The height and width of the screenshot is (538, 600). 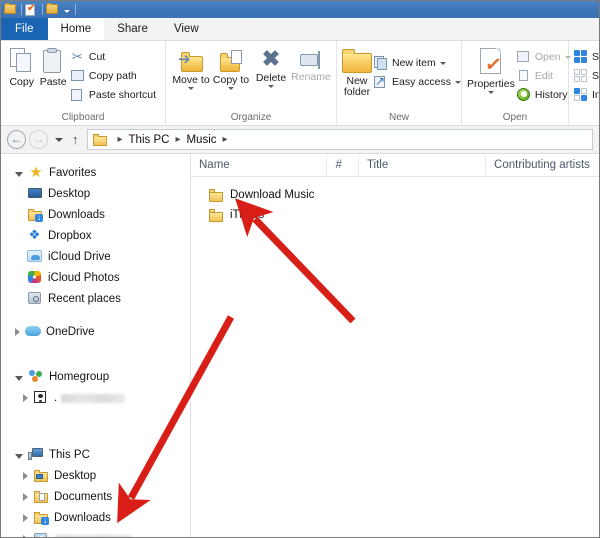 What do you see at coordinates (76, 29) in the screenshot?
I see `tab-home: Home` at bounding box center [76, 29].